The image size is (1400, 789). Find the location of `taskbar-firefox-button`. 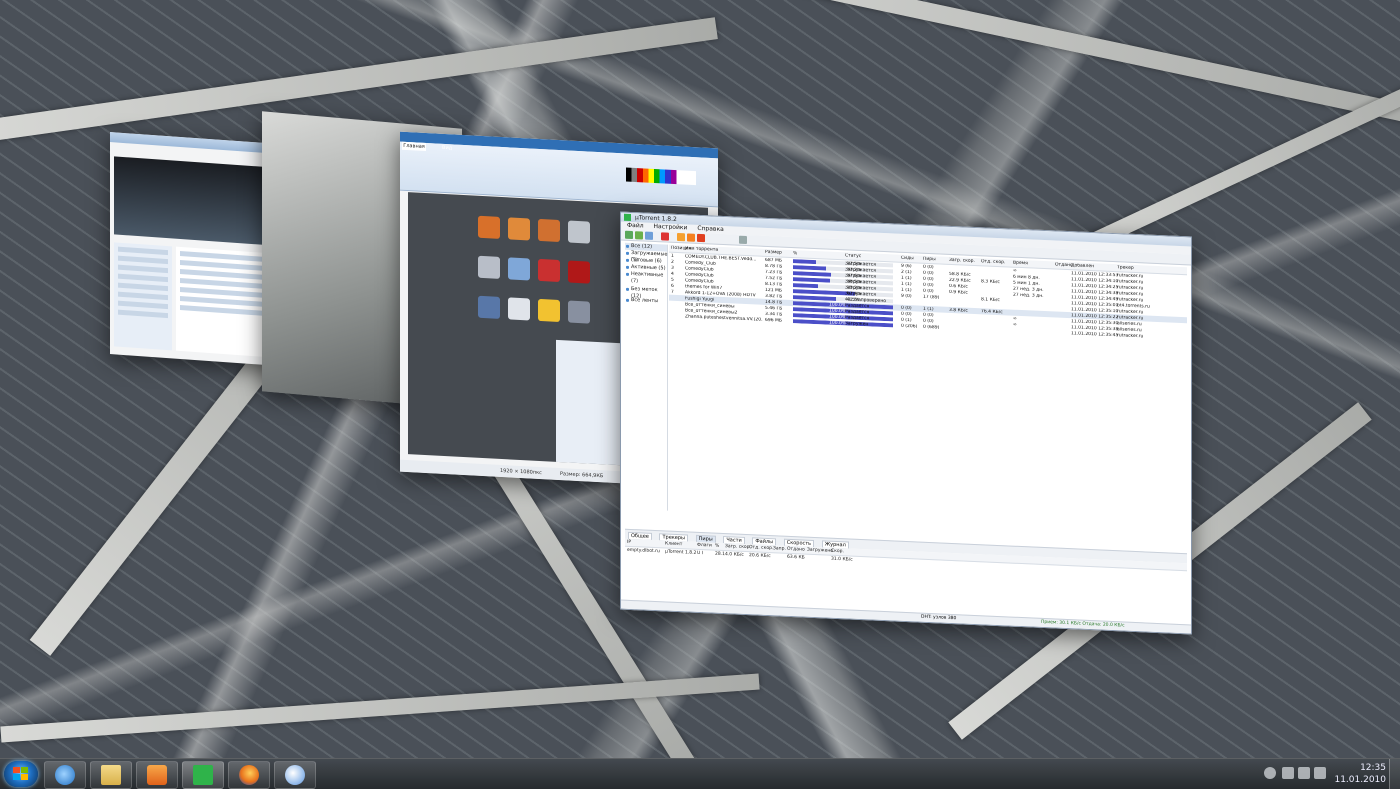

taskbar-firefox-button is located at coordinates (249, 775).